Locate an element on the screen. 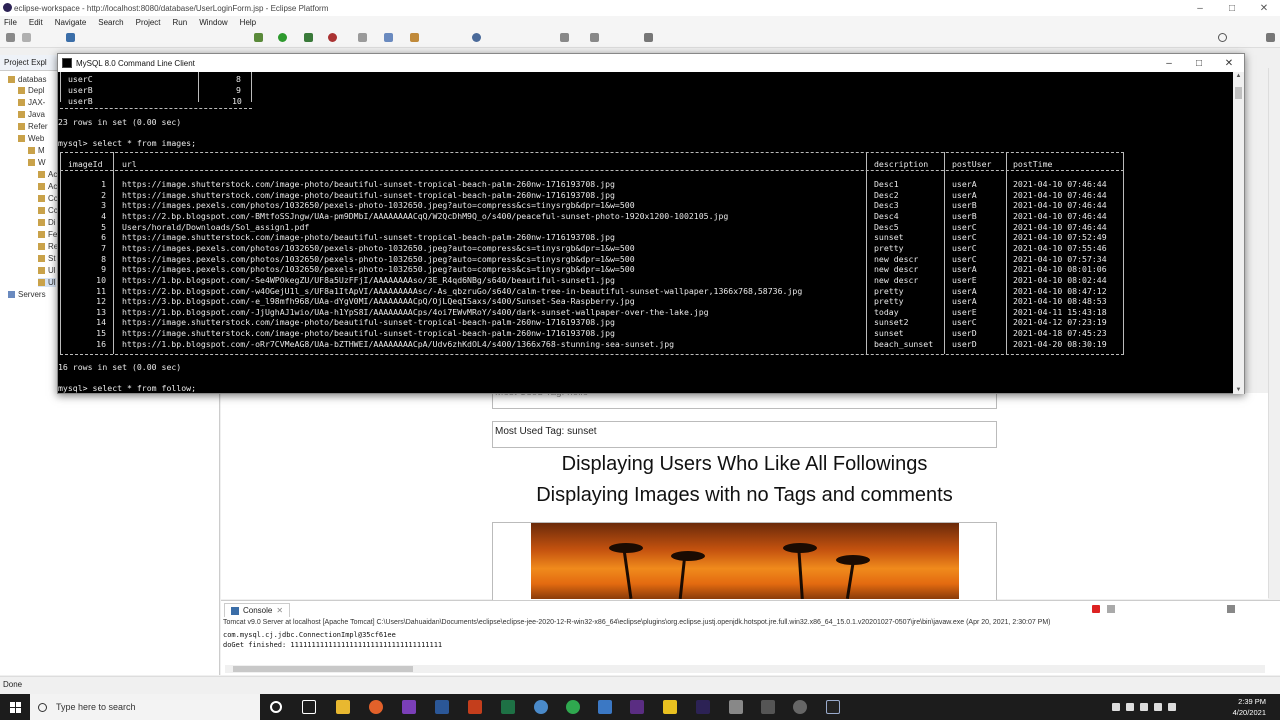  sunset-beach-image is located at coordinates (745, 561).